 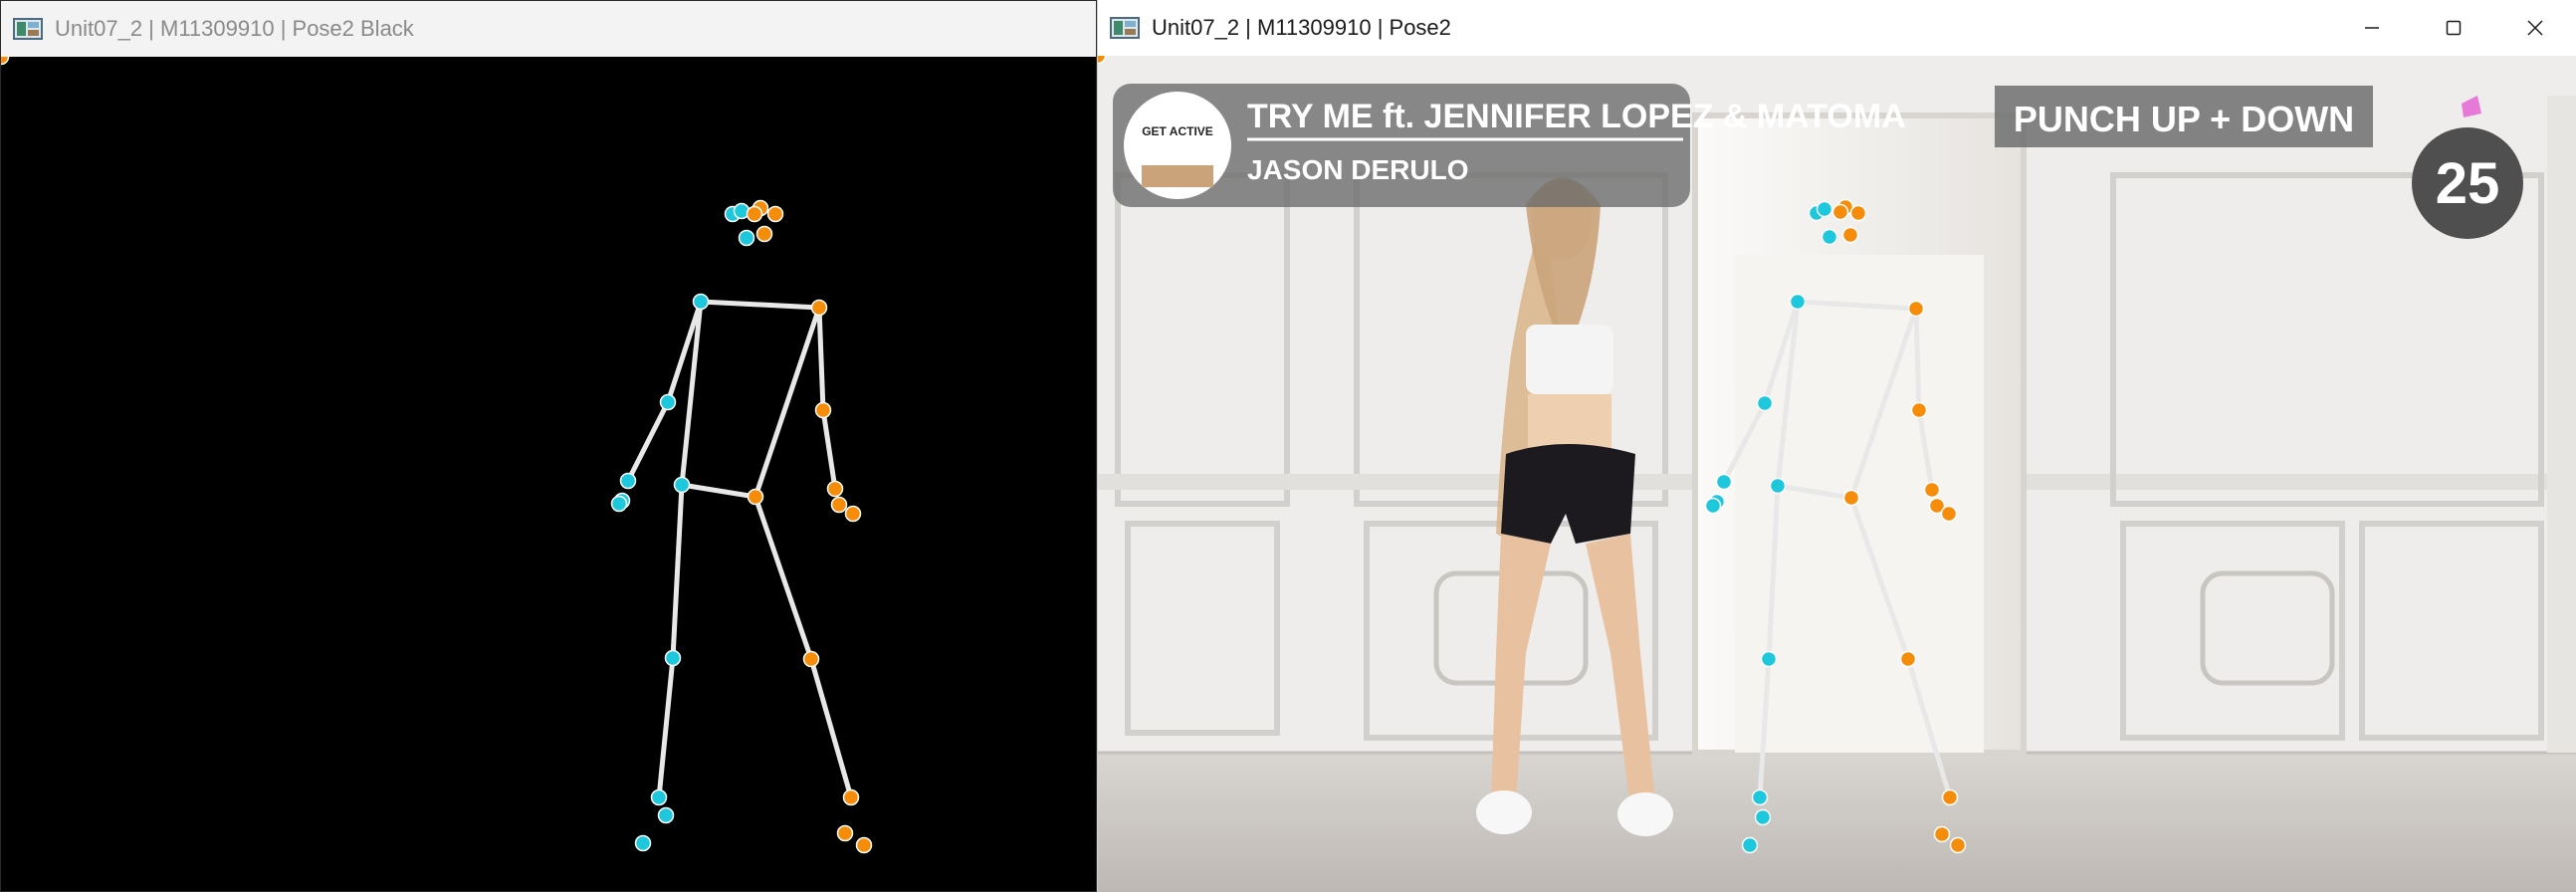 I want to click on exercise-label: PUNCH UP + DOWN, so click(x=2184, y=119).